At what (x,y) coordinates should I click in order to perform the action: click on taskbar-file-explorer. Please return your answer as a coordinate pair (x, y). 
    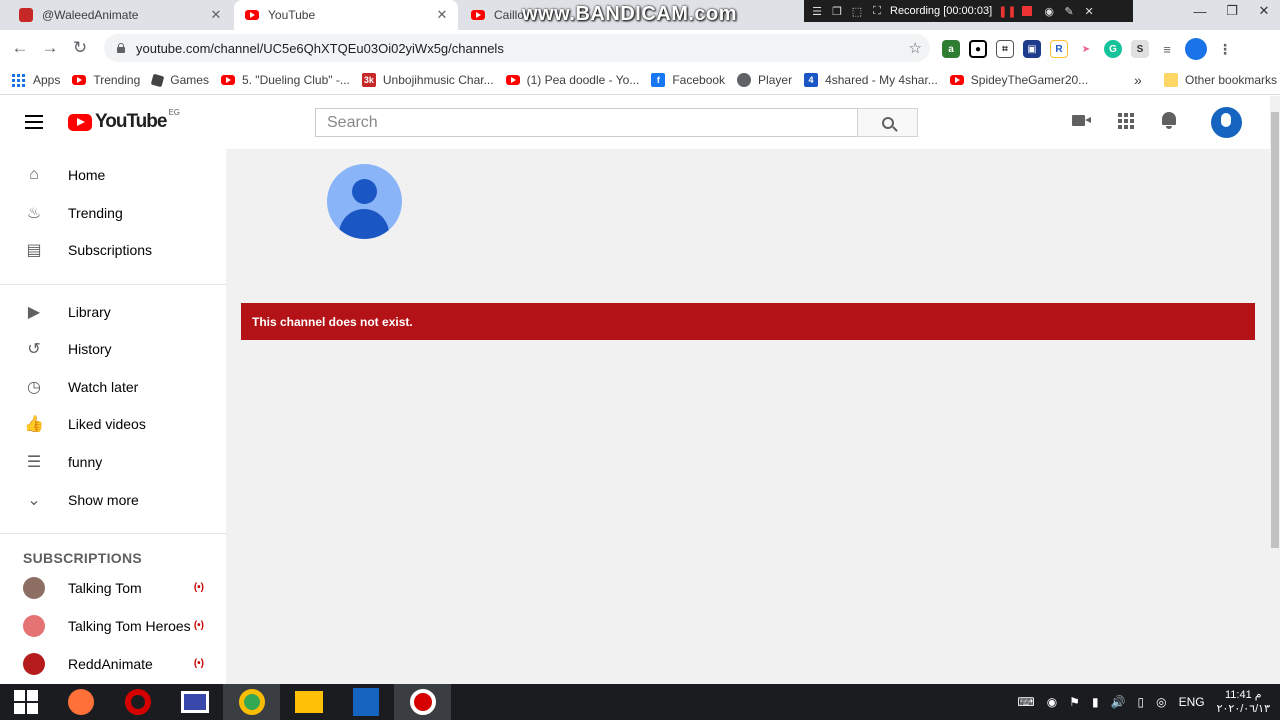
    Looking at the image, I should click on (308, 702).